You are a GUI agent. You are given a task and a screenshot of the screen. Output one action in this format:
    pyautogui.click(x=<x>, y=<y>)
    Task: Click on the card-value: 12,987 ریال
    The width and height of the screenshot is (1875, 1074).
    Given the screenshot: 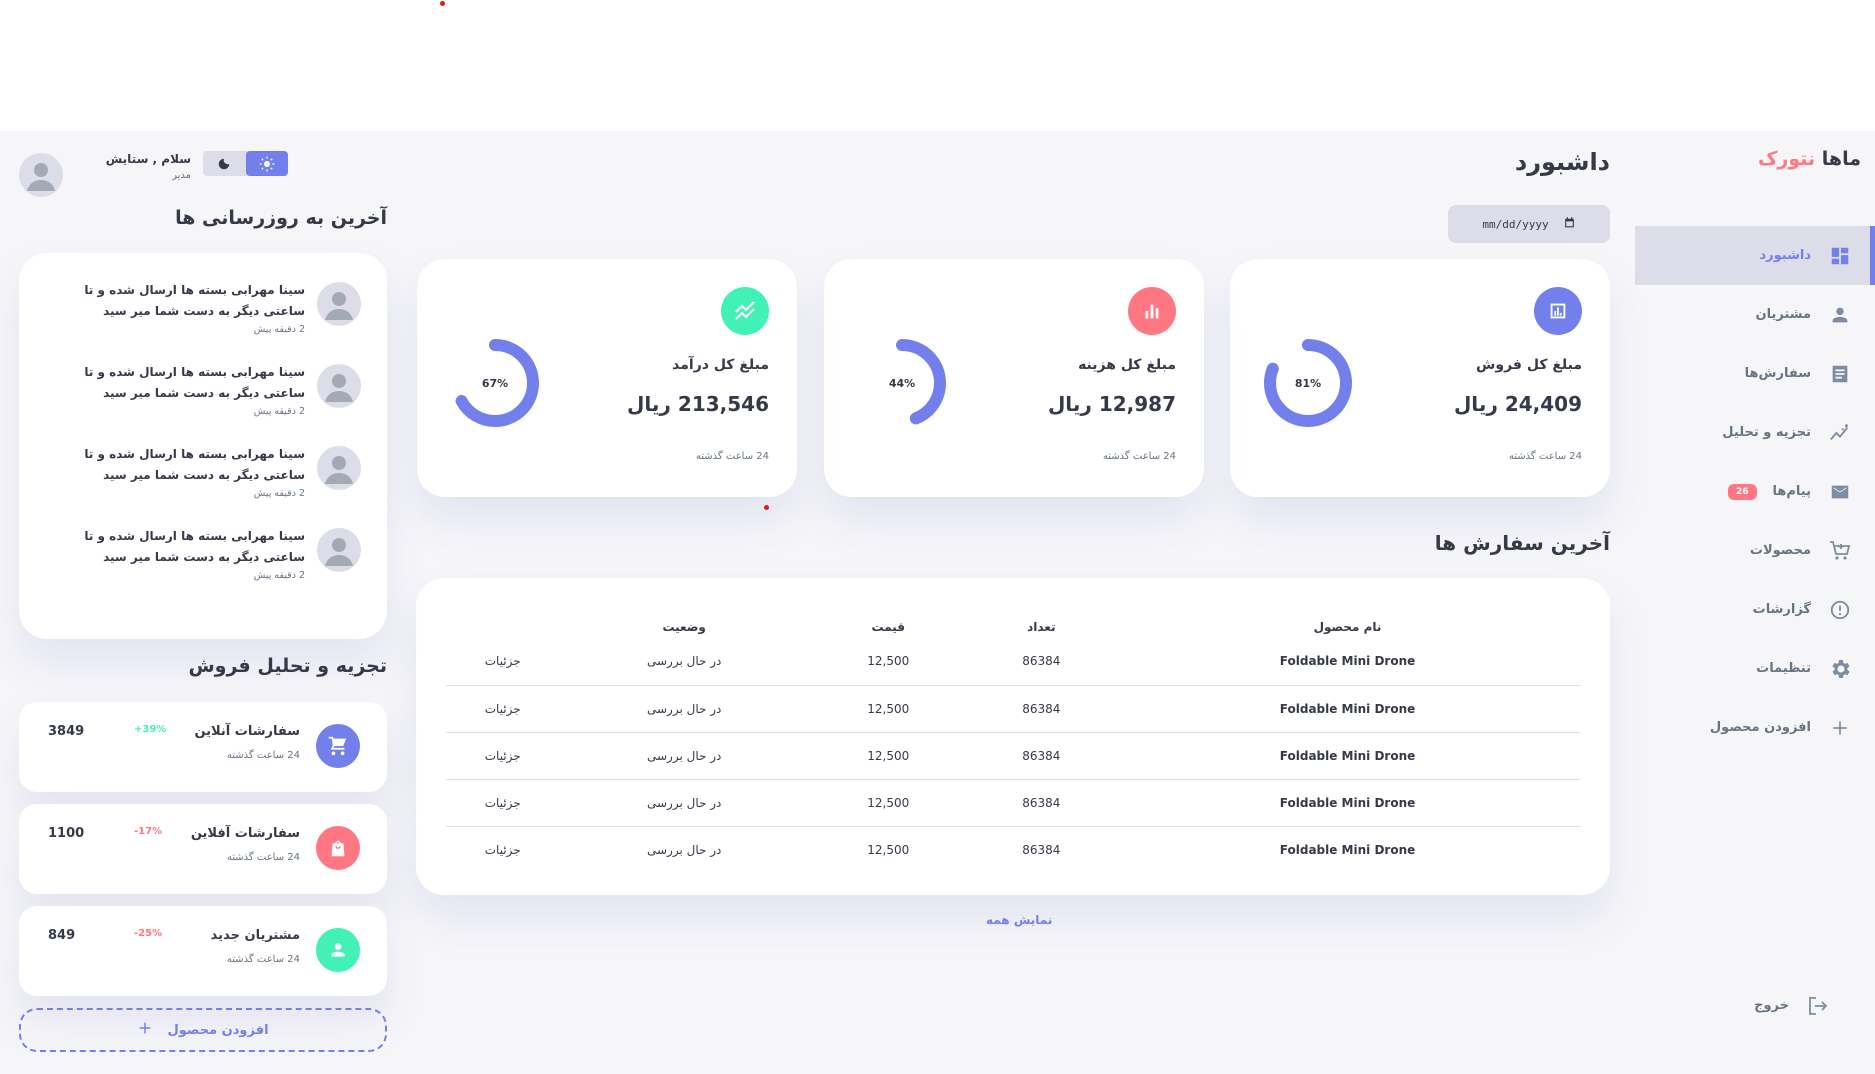 What is the action you would take?
    pyautogui.click(x=1111, y=404)
    